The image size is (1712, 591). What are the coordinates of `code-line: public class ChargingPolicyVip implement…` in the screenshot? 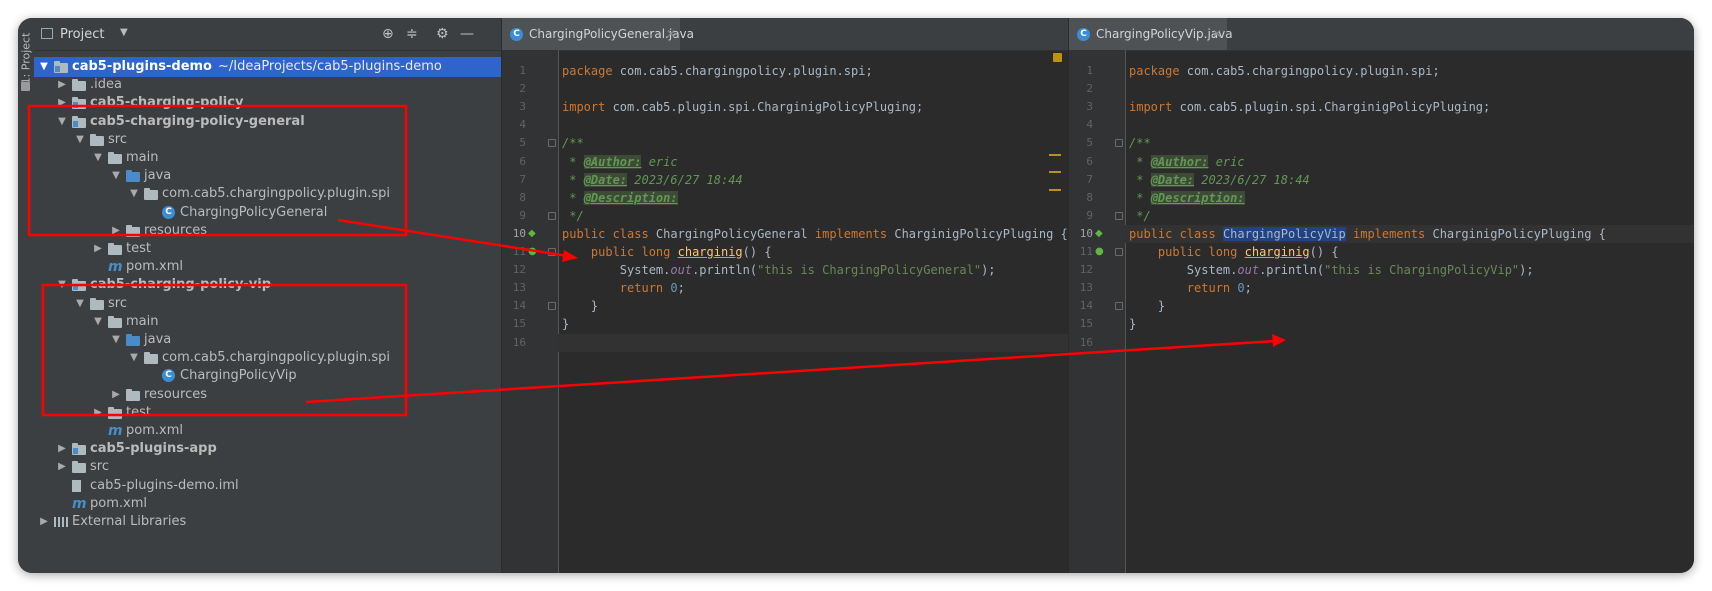 It's located at (1409, 233).